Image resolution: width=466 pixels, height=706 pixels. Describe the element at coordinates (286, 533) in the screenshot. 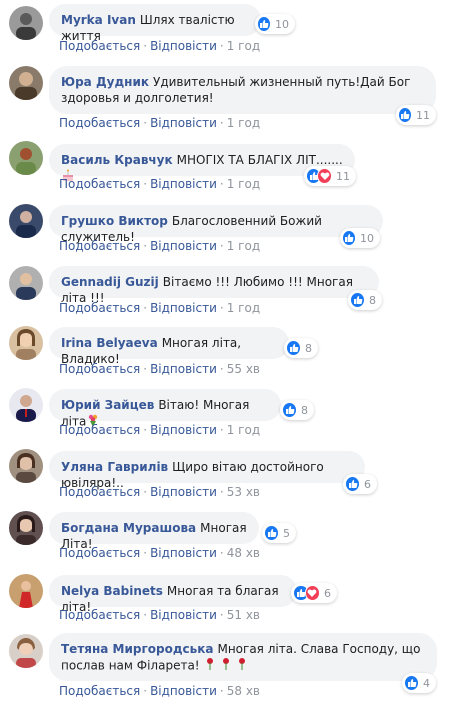

I see `reaction-count: 5` at that location.